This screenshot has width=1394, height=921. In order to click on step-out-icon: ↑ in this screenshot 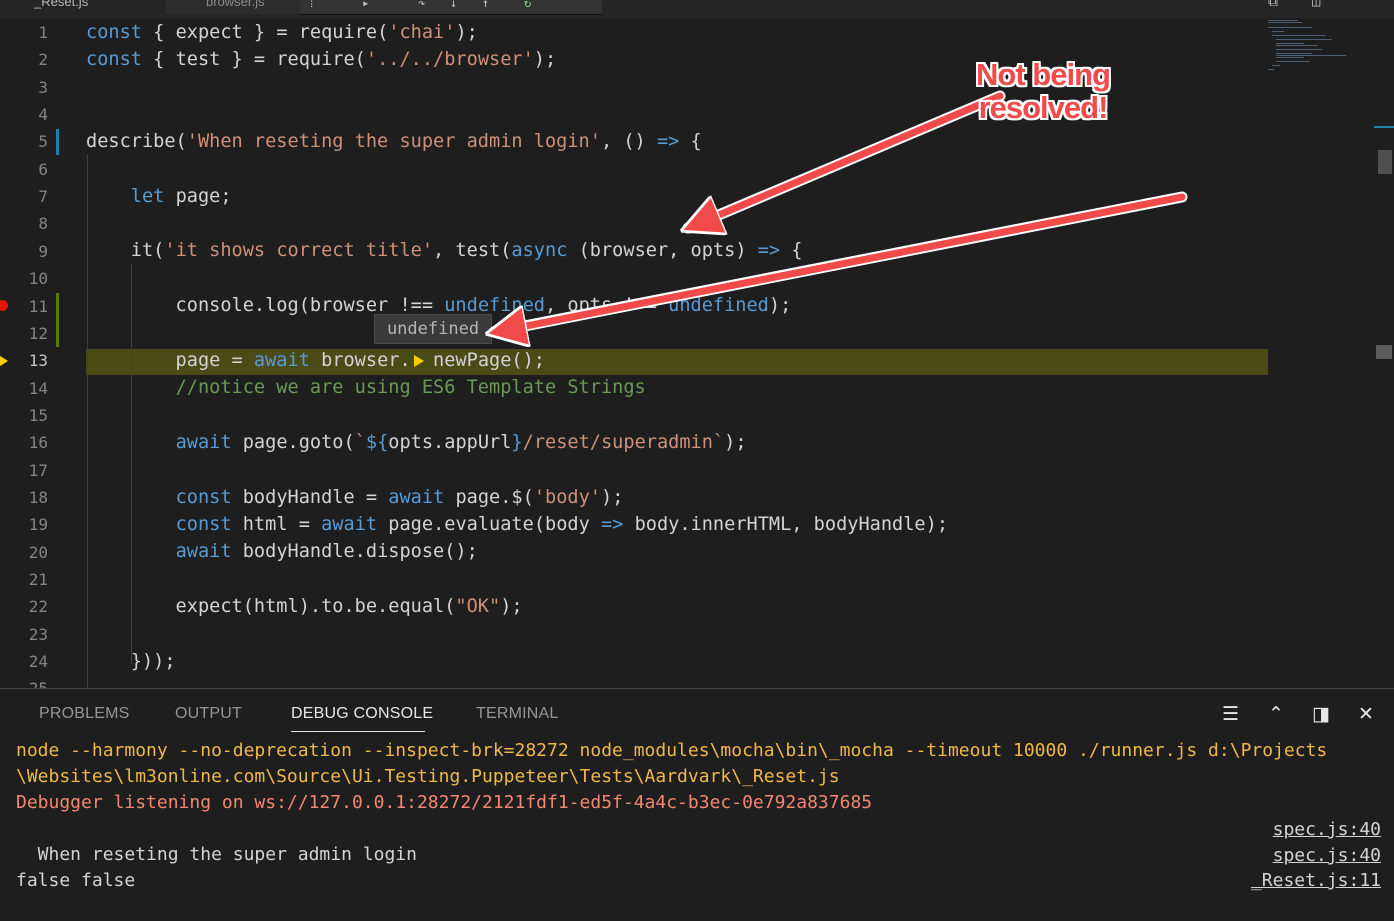, I will do `click(485, 5)`.